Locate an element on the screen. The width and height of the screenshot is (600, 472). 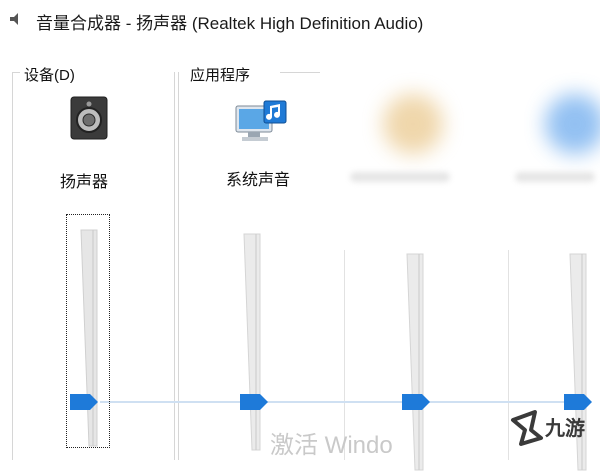
device-group-left-line is located at coordinates (12, 266).